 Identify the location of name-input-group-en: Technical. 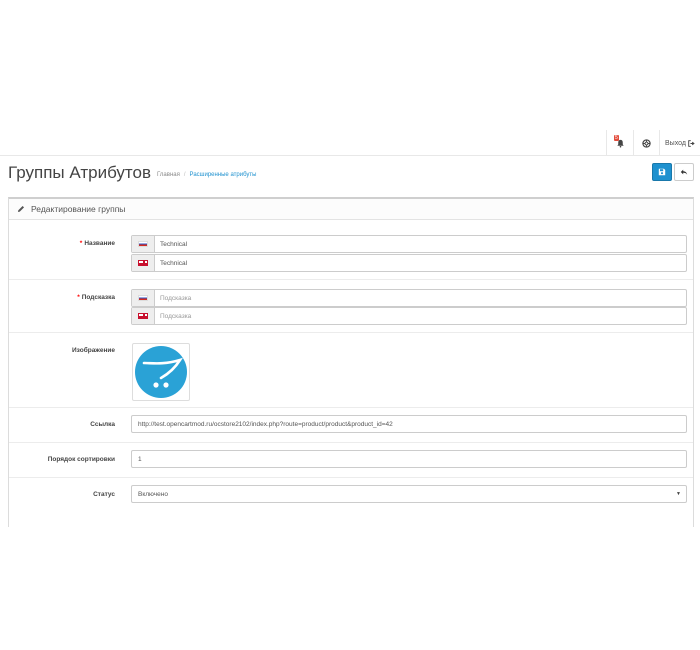
(409, 263).